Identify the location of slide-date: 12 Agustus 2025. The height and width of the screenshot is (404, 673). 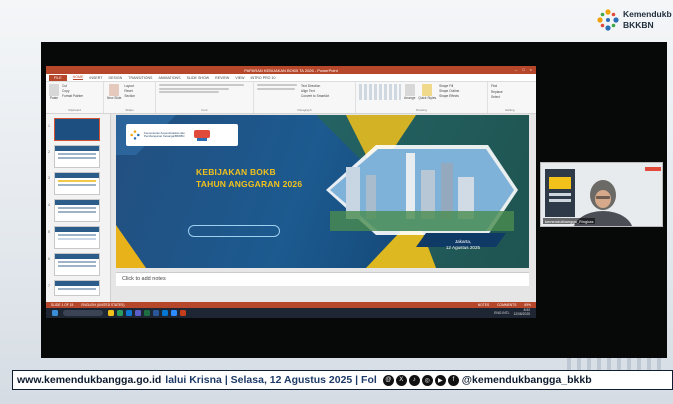
(463, 248).